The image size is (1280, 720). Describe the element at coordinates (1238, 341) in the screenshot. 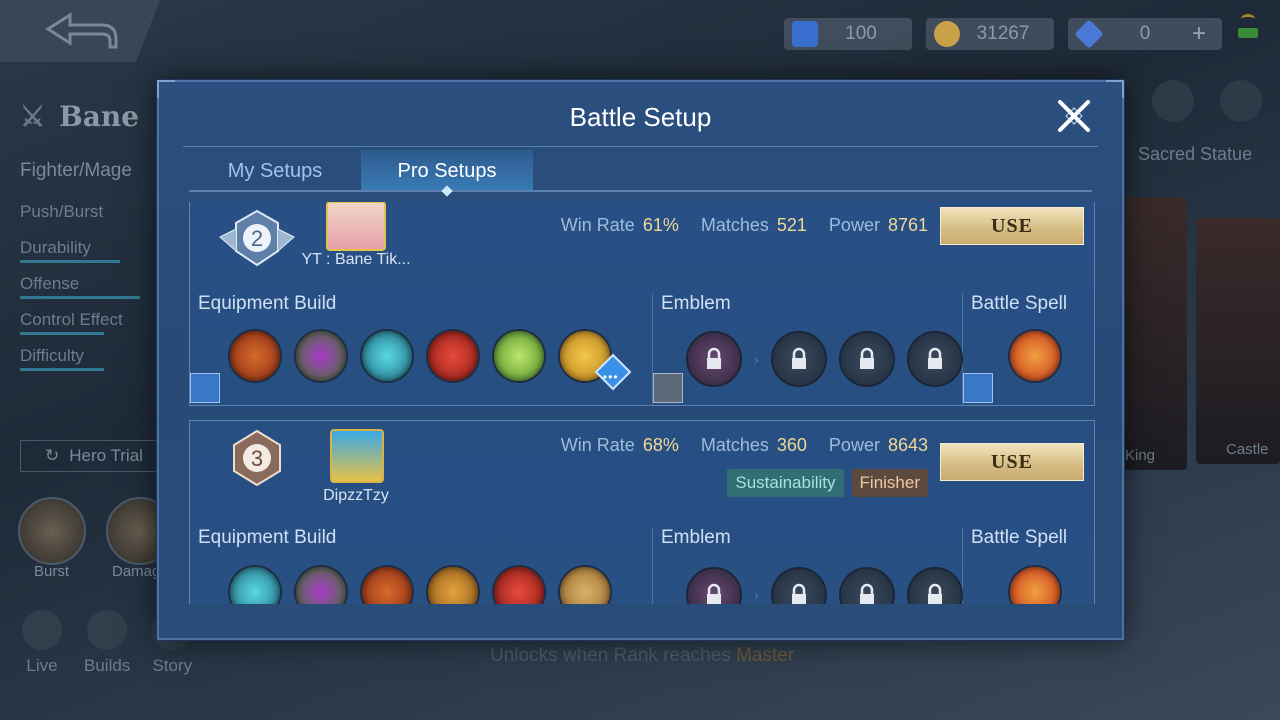

I see `skin-card-castle` at that location.